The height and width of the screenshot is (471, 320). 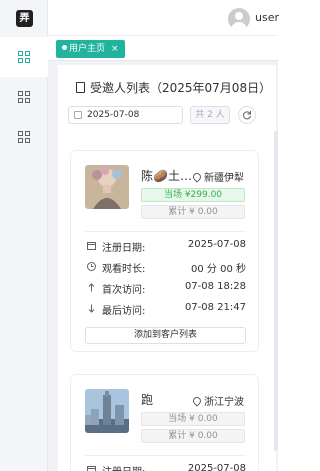 I want to click on row-value: 00 分 00 秒, so click(x=218, y=269).